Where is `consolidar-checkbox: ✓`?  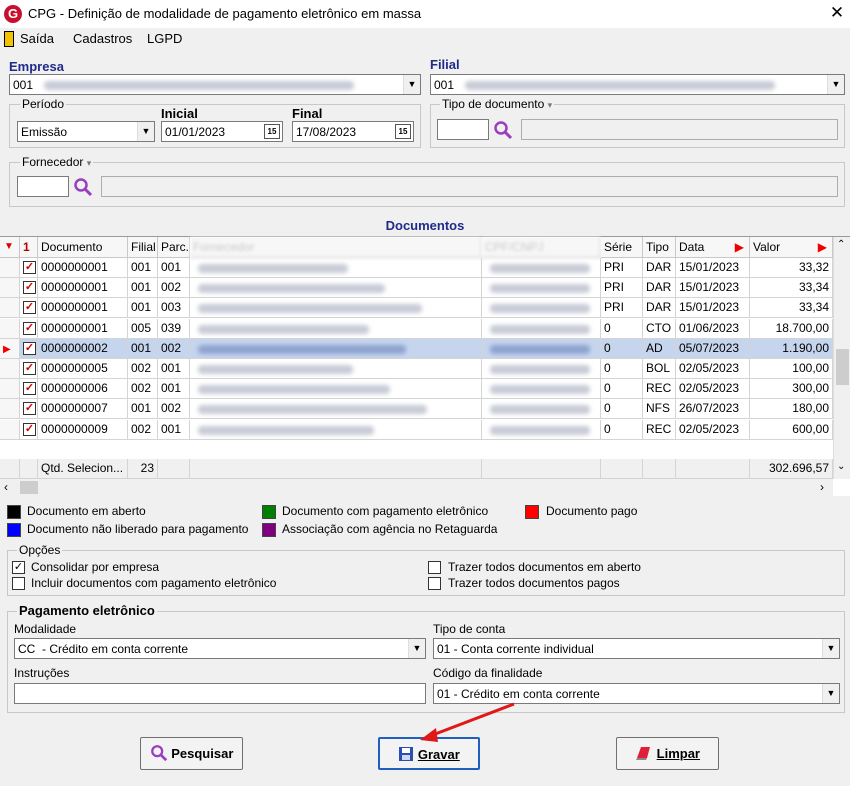
consolidar-checkbox: ✓ is located at coordinates (18, 567).